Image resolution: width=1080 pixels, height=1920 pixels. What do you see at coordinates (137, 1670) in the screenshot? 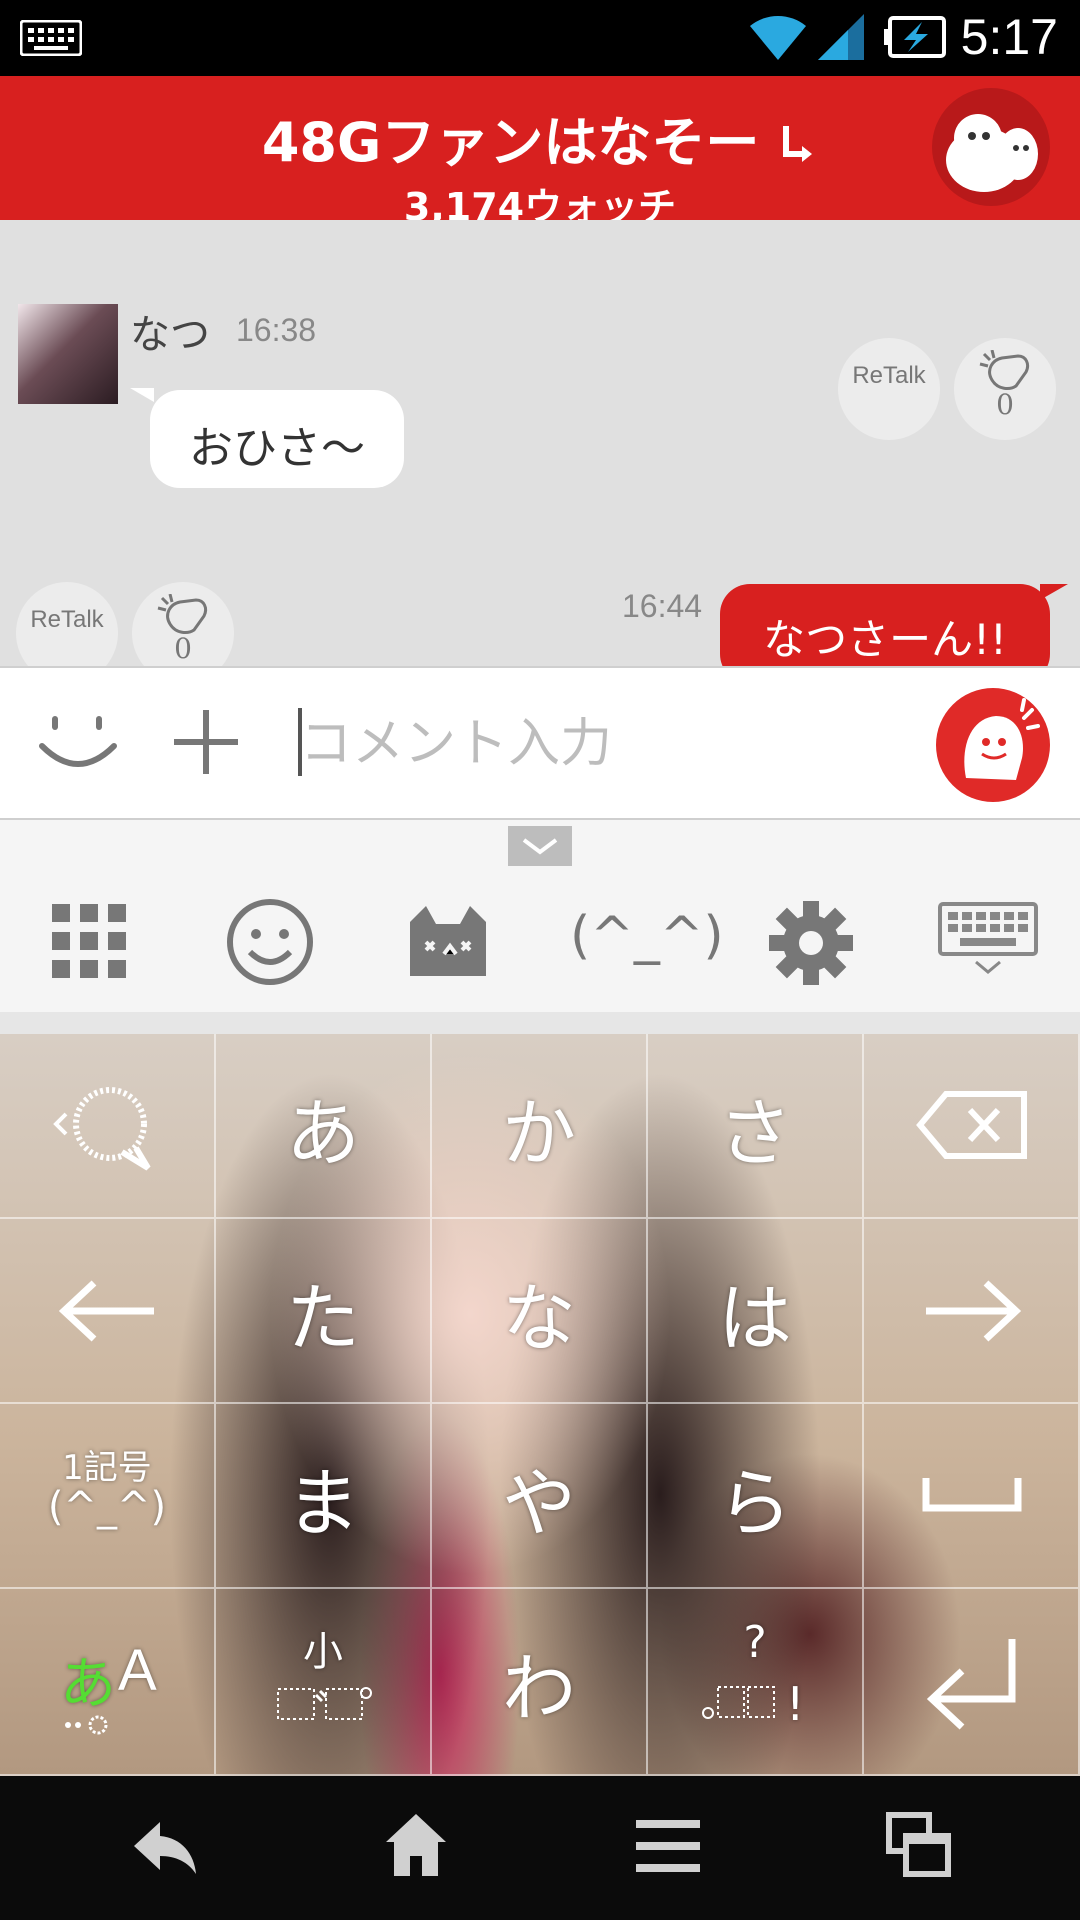
I see `mode-alpha-label: A` at bounding box center [137, 1670].